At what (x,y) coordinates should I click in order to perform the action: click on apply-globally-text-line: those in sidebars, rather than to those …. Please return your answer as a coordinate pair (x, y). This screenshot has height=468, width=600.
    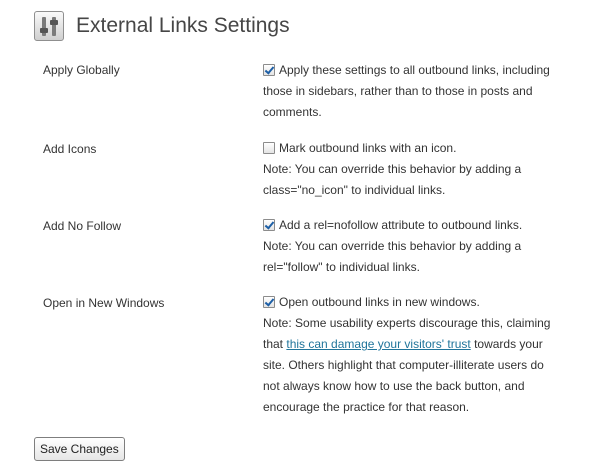
    Looking at the image, I should click on (398, 91).